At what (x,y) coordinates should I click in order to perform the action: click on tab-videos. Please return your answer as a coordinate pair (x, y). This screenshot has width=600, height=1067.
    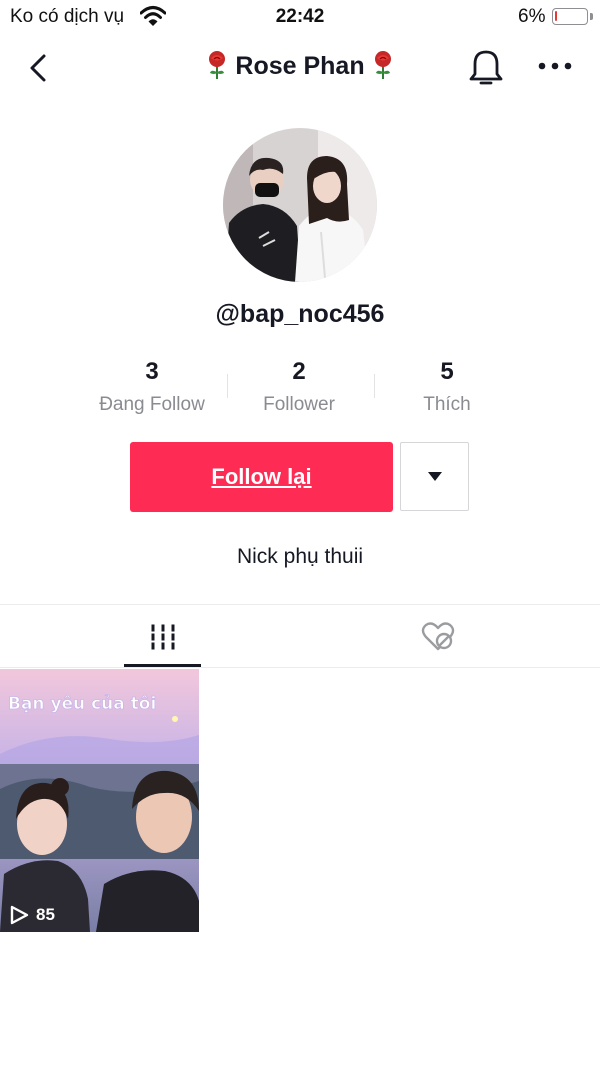
    Looking at the image, I should click on (163, 637).